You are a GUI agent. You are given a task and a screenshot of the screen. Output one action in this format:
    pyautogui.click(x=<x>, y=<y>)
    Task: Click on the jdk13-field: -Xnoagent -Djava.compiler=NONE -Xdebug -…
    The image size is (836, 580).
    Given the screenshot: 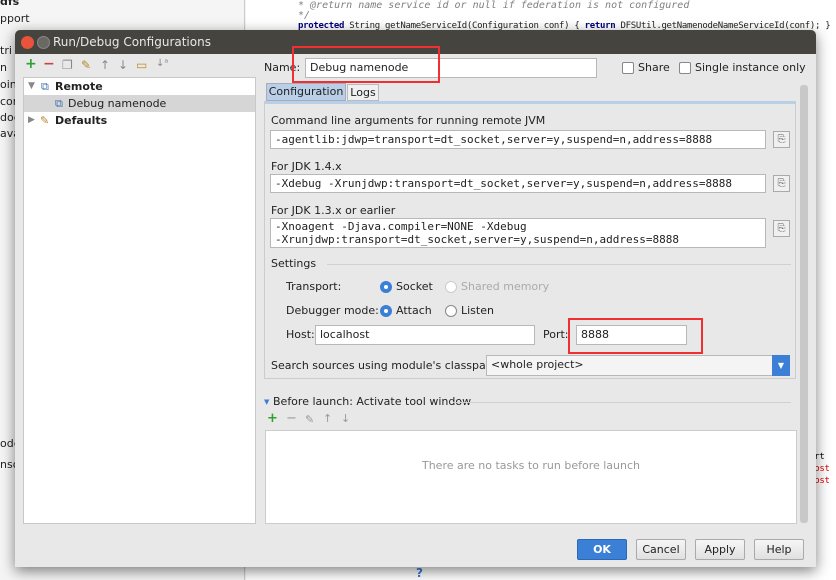 What is the action you would take?
    pyautogui.click(x=518, y=233)
    